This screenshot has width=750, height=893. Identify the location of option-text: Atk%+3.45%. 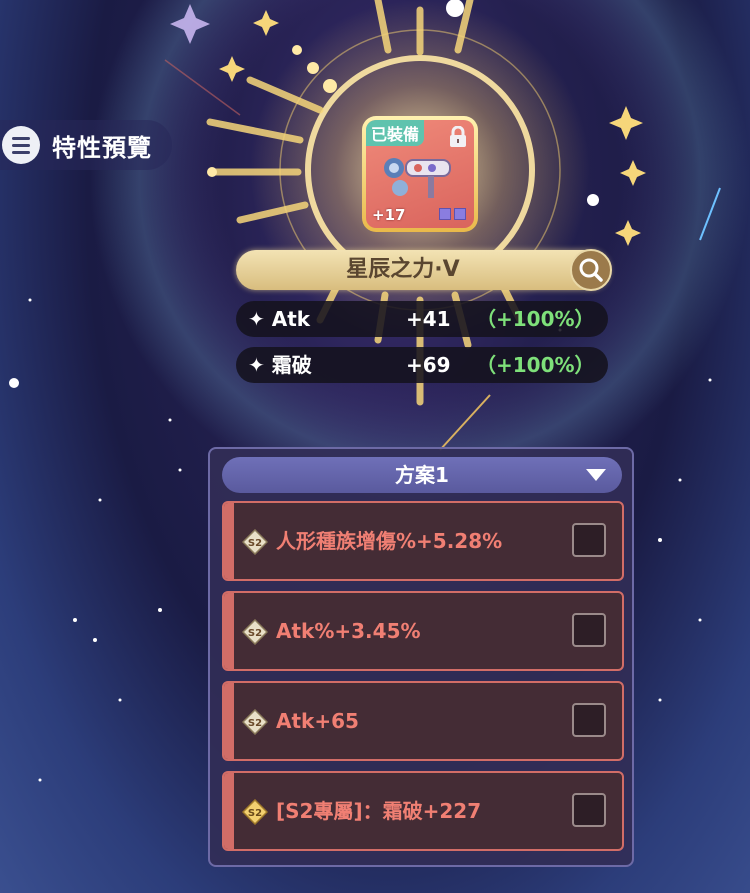
(348, 631).